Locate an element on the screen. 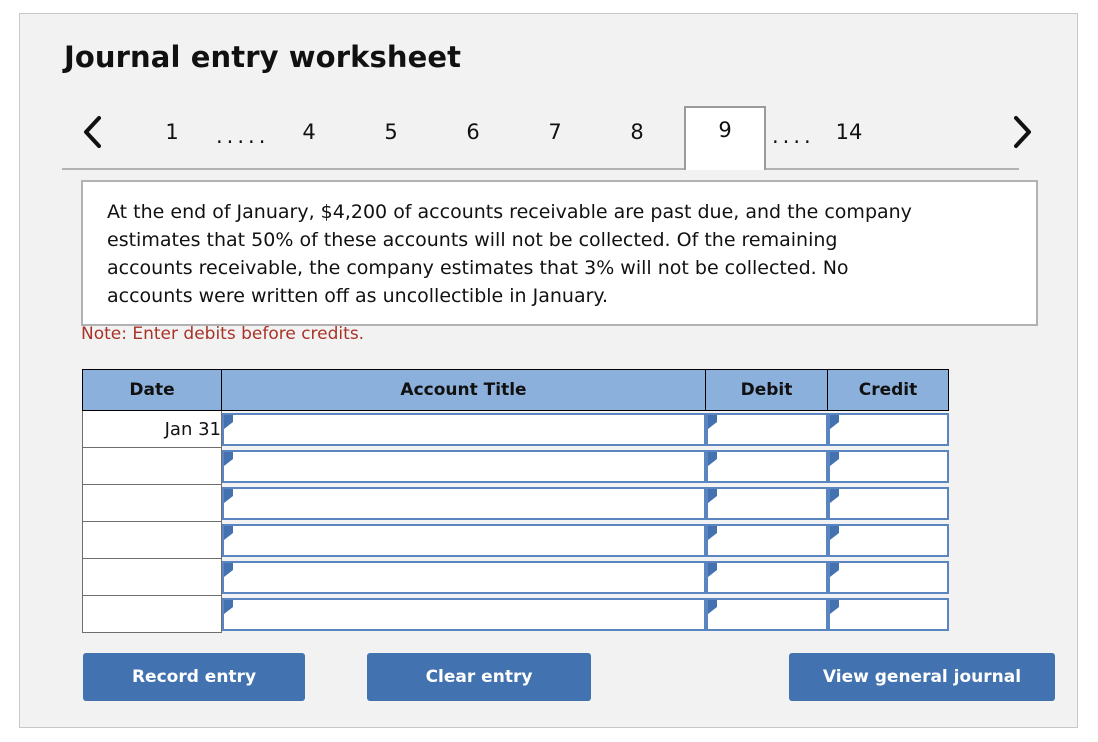  column-header-account-title: Account Title is located at coordinates (463, 390).